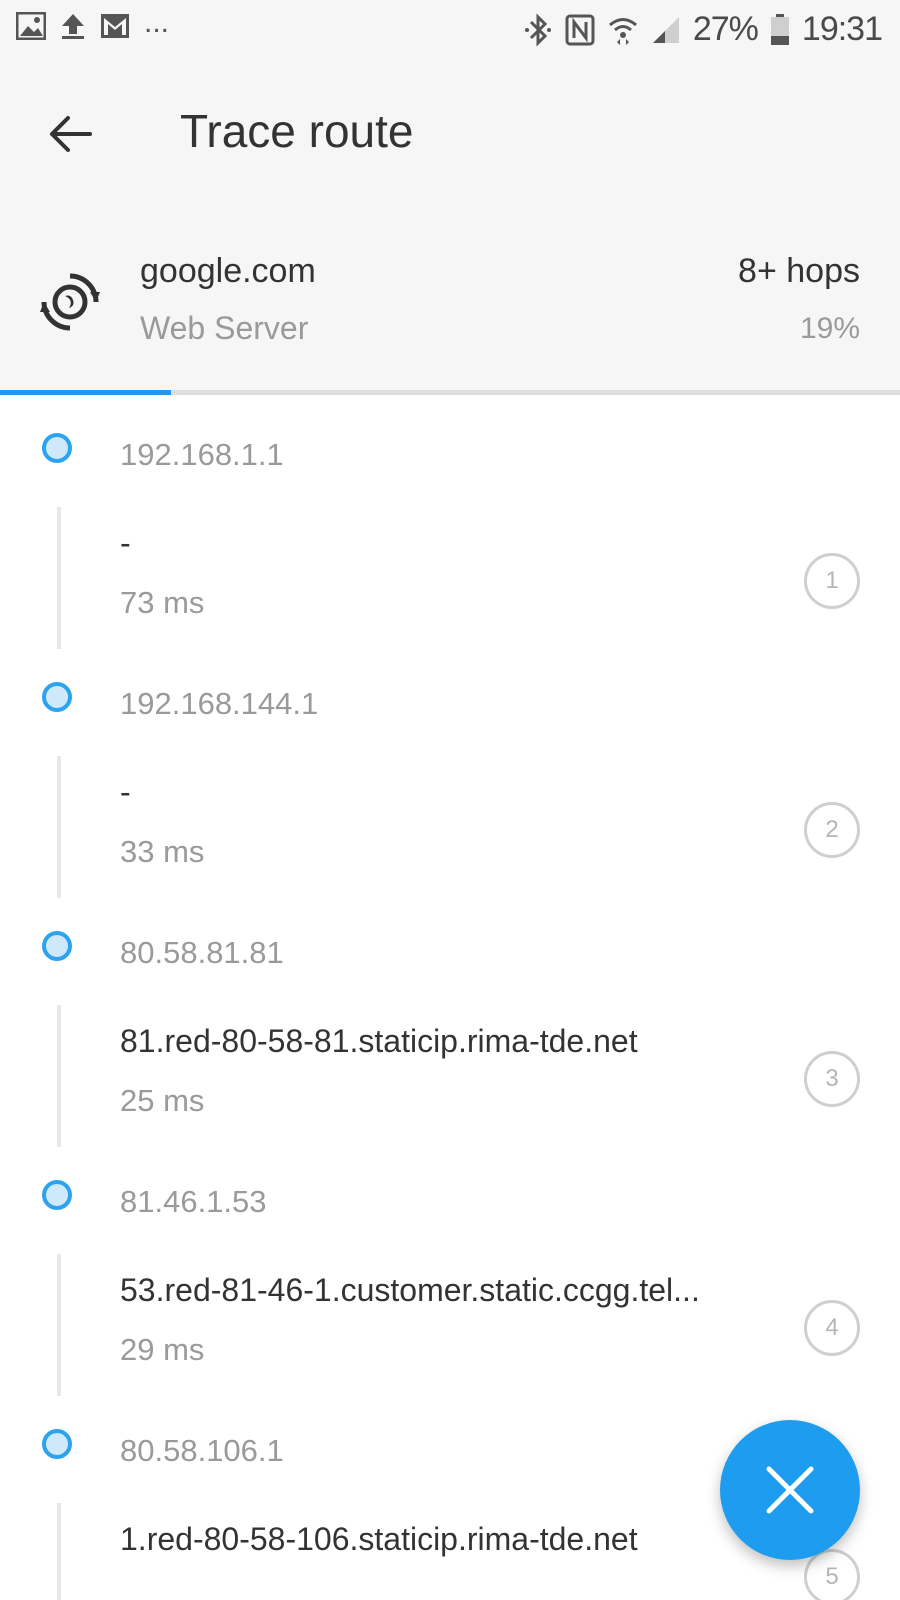  Describe the element at coordinates (450, 32) in the screenshot. I see `status-bar: ... 27% 19:31` at that location.